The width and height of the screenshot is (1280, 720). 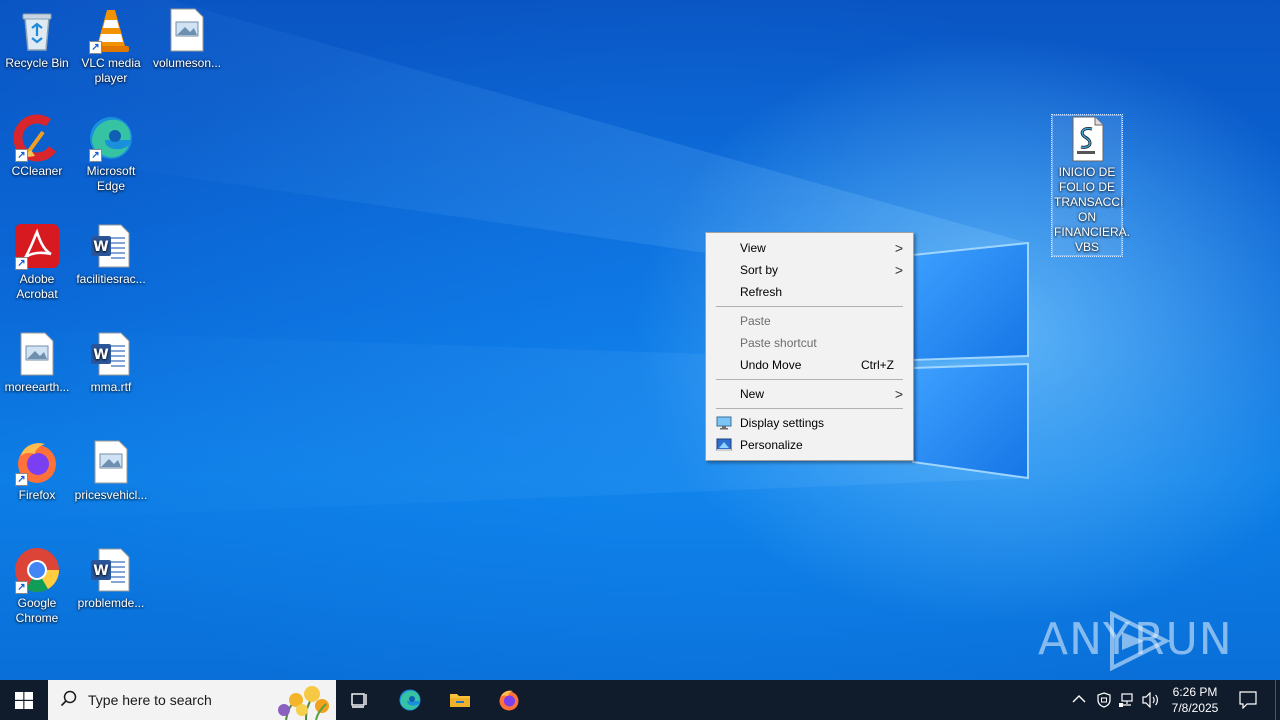 I want to click on chevron-up-icon, so click(x=1079, y=699).